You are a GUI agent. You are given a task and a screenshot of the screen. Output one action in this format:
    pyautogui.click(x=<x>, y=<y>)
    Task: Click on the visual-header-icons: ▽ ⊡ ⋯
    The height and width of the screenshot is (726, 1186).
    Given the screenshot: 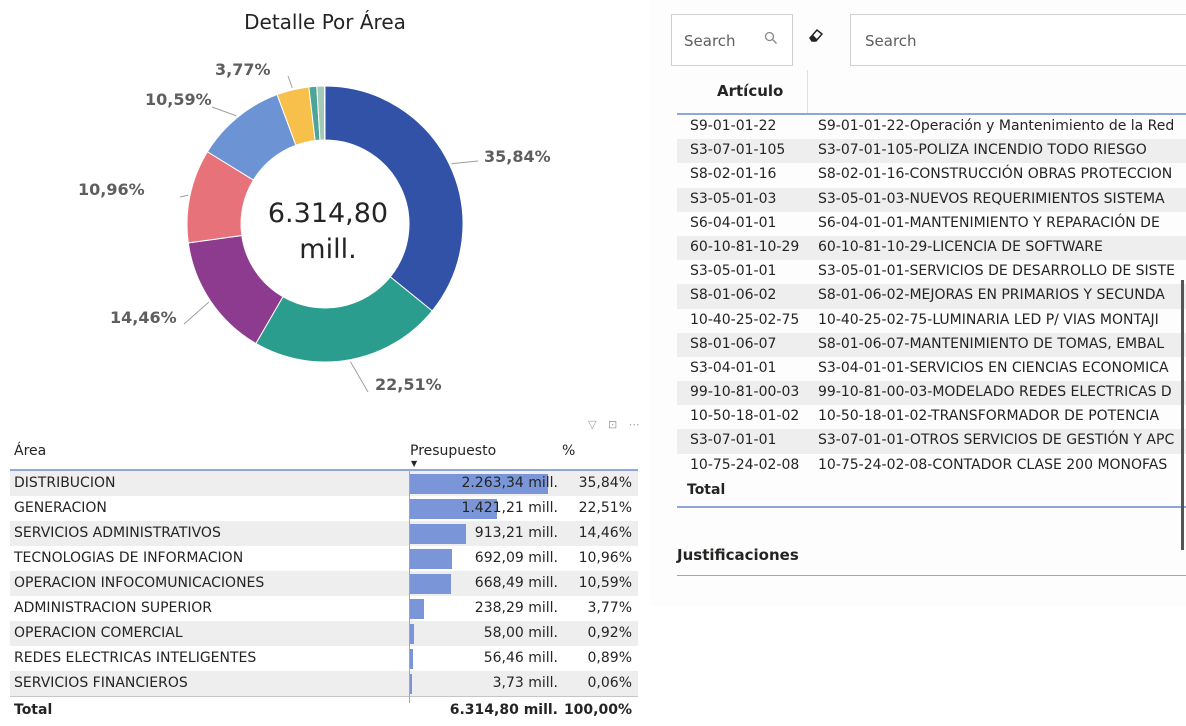 What is the action you would take?
    pyautogui.click(x=616, y=424)
    